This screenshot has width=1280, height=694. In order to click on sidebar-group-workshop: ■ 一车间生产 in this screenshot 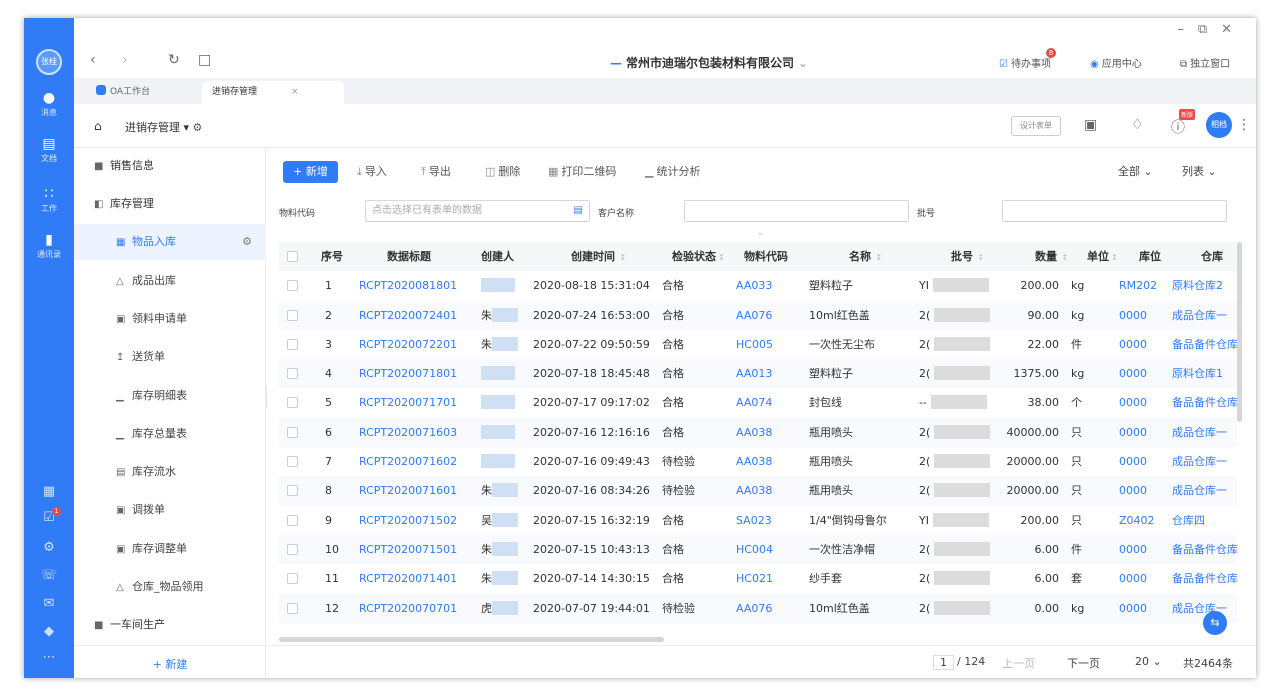, I will do `click(170, 625)`.